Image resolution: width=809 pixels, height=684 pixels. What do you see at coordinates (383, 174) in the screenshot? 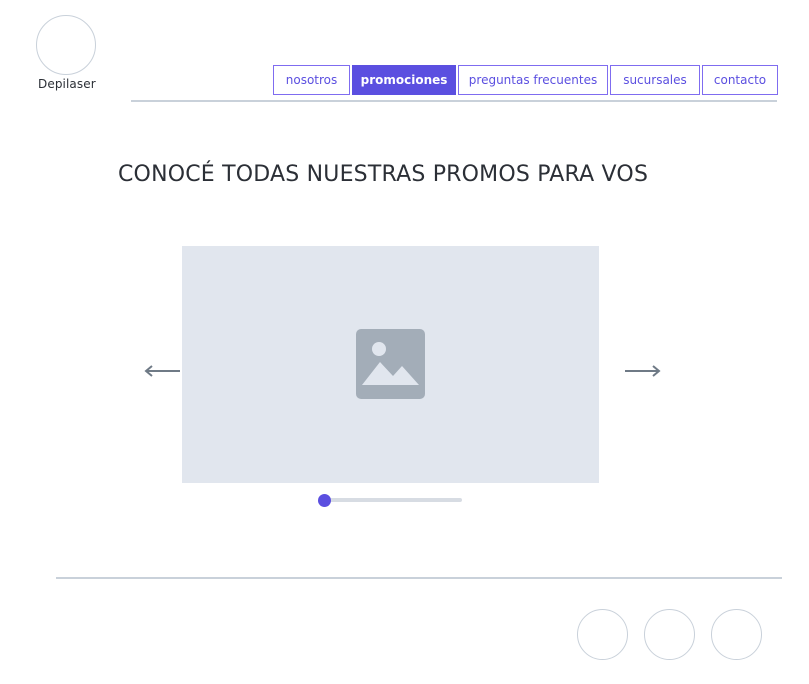
I see `page-title: CONOCÉ TODAS NUESTRAS PROMOS PARA VOS` at bounding box center [383, 174].